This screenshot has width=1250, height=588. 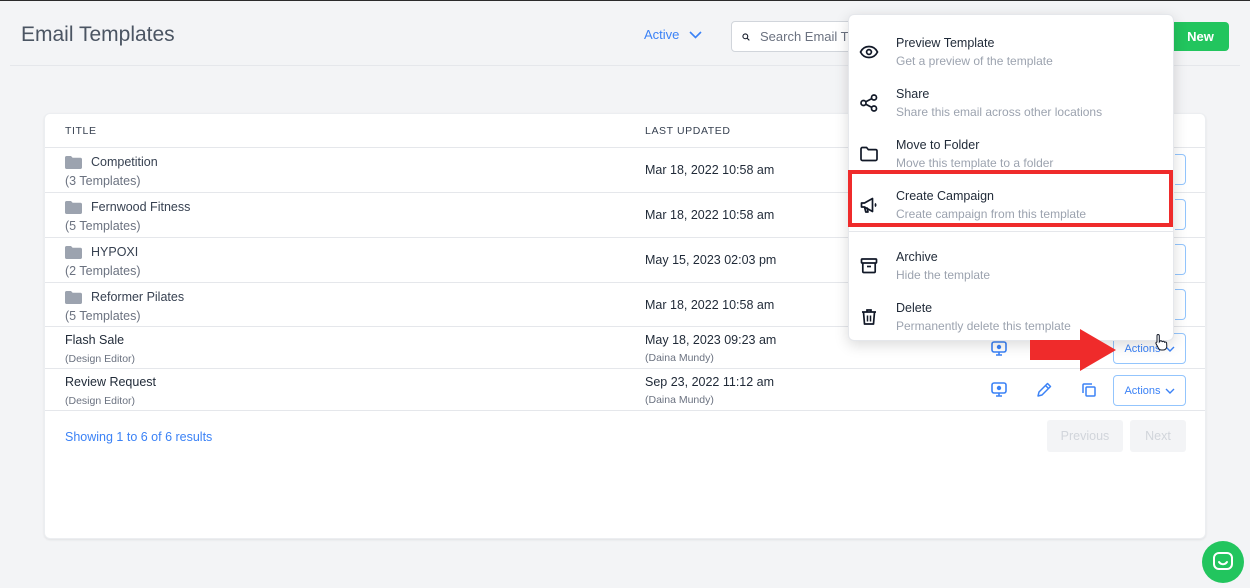 What do you see at coordinates (114, 252) in the screenshot?
I see `folder-name: HYPOXI` at bounding box center [114, 252].